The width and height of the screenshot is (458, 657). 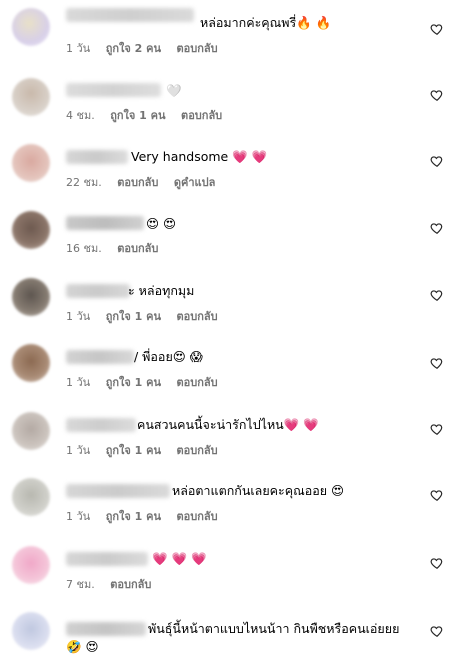 I want to click on comment-item: ะ หล่อทุกมุม 1 วัน ถูกใจ 1 คน ตอบกลับ, so click(x=229, y=311).